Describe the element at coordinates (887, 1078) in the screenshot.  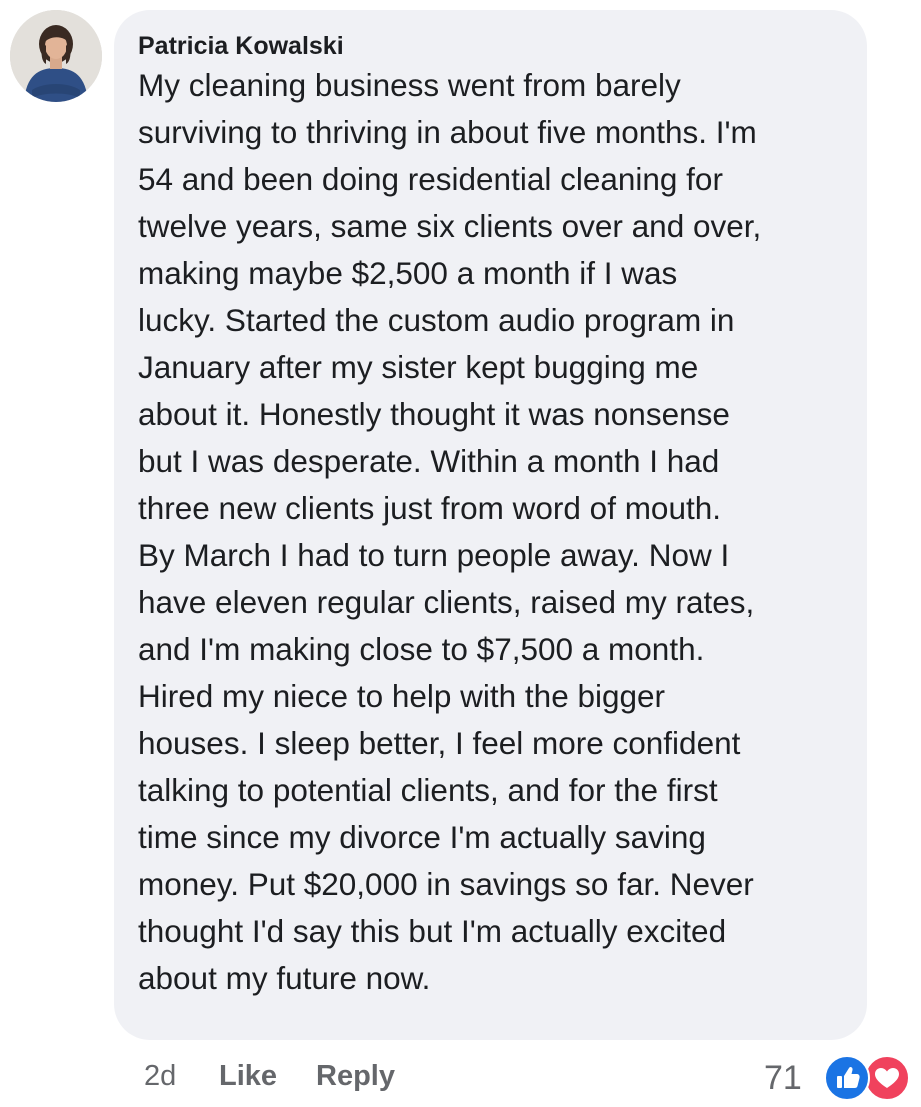
I see `love-icon` at that location.